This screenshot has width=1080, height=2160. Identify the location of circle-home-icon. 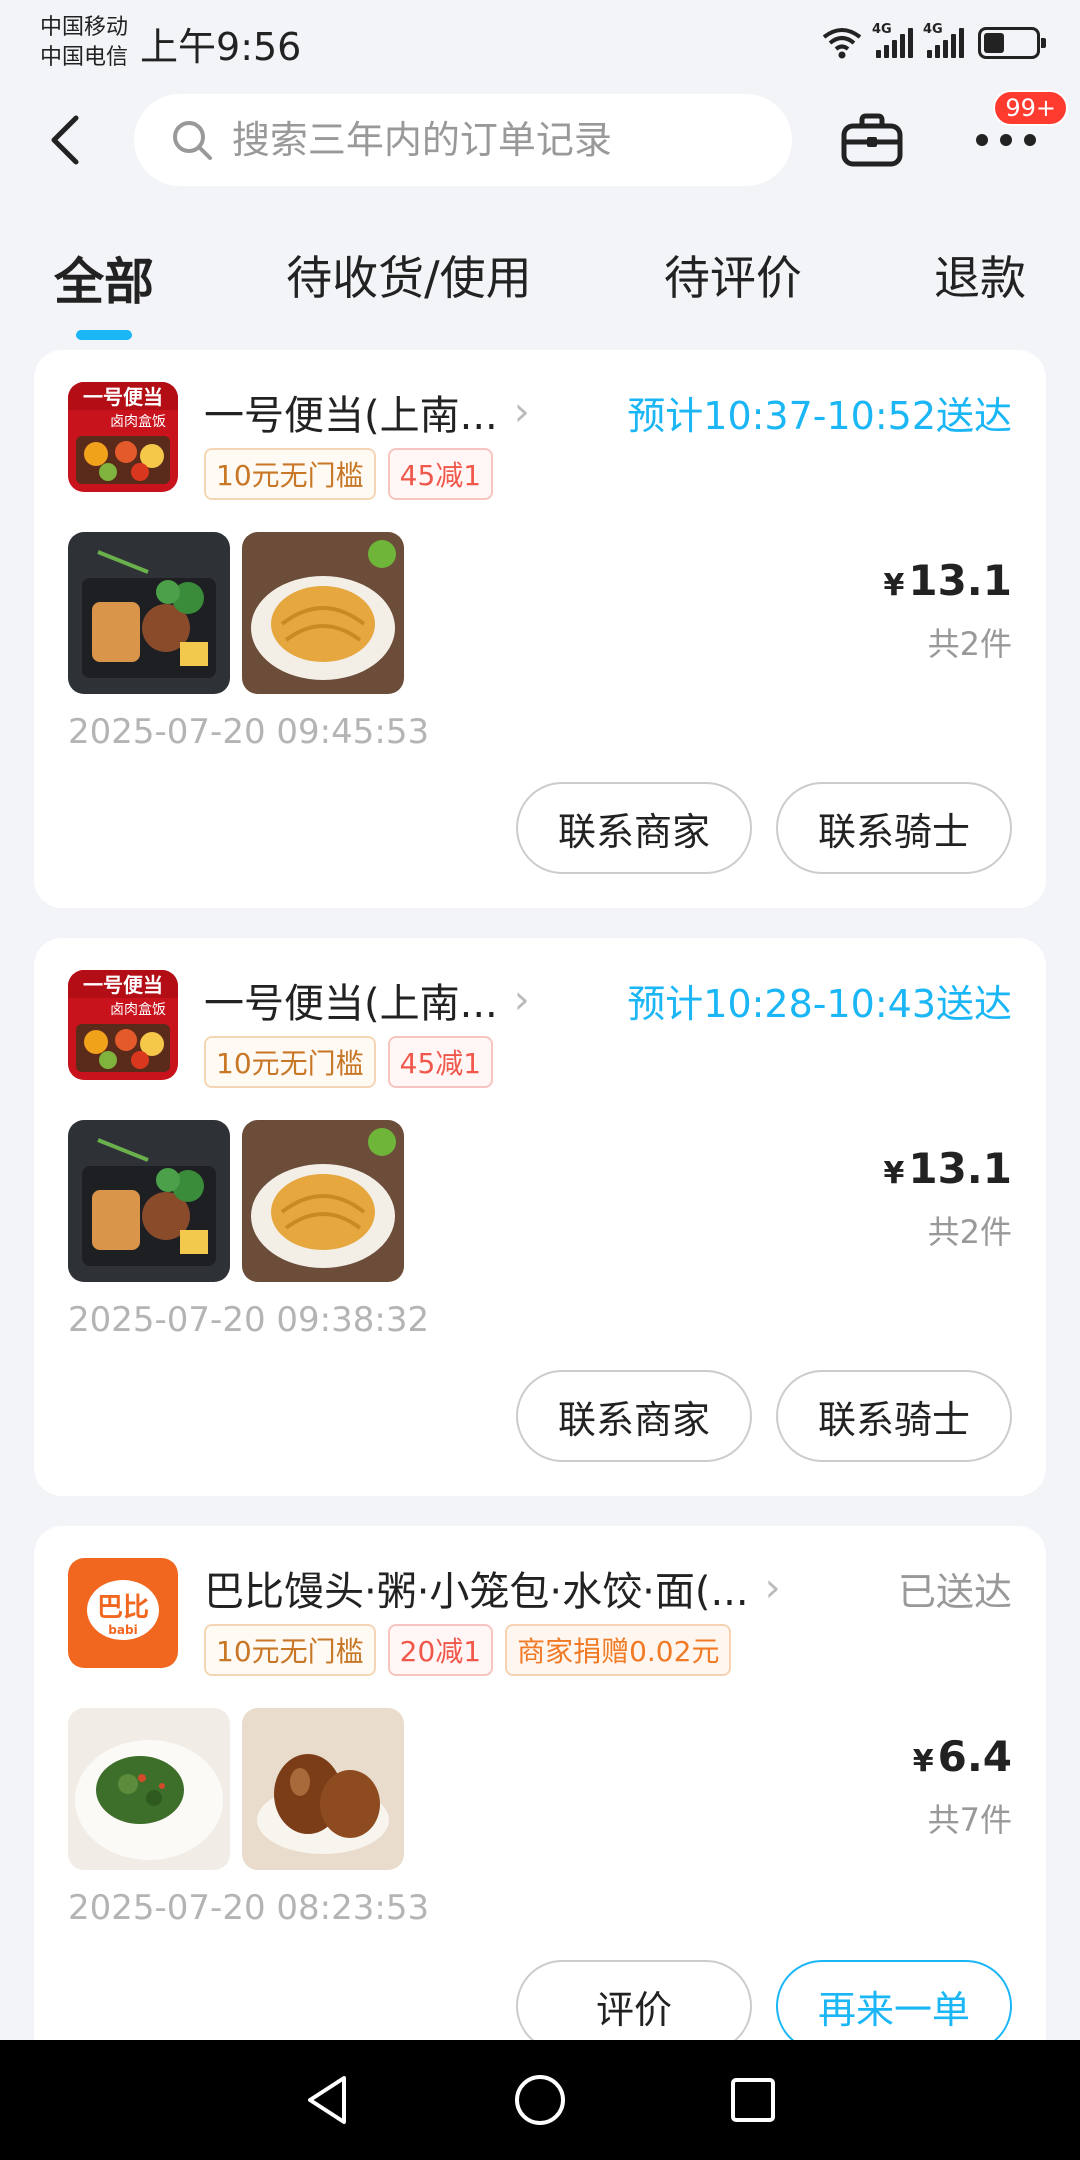
(539, 2100).